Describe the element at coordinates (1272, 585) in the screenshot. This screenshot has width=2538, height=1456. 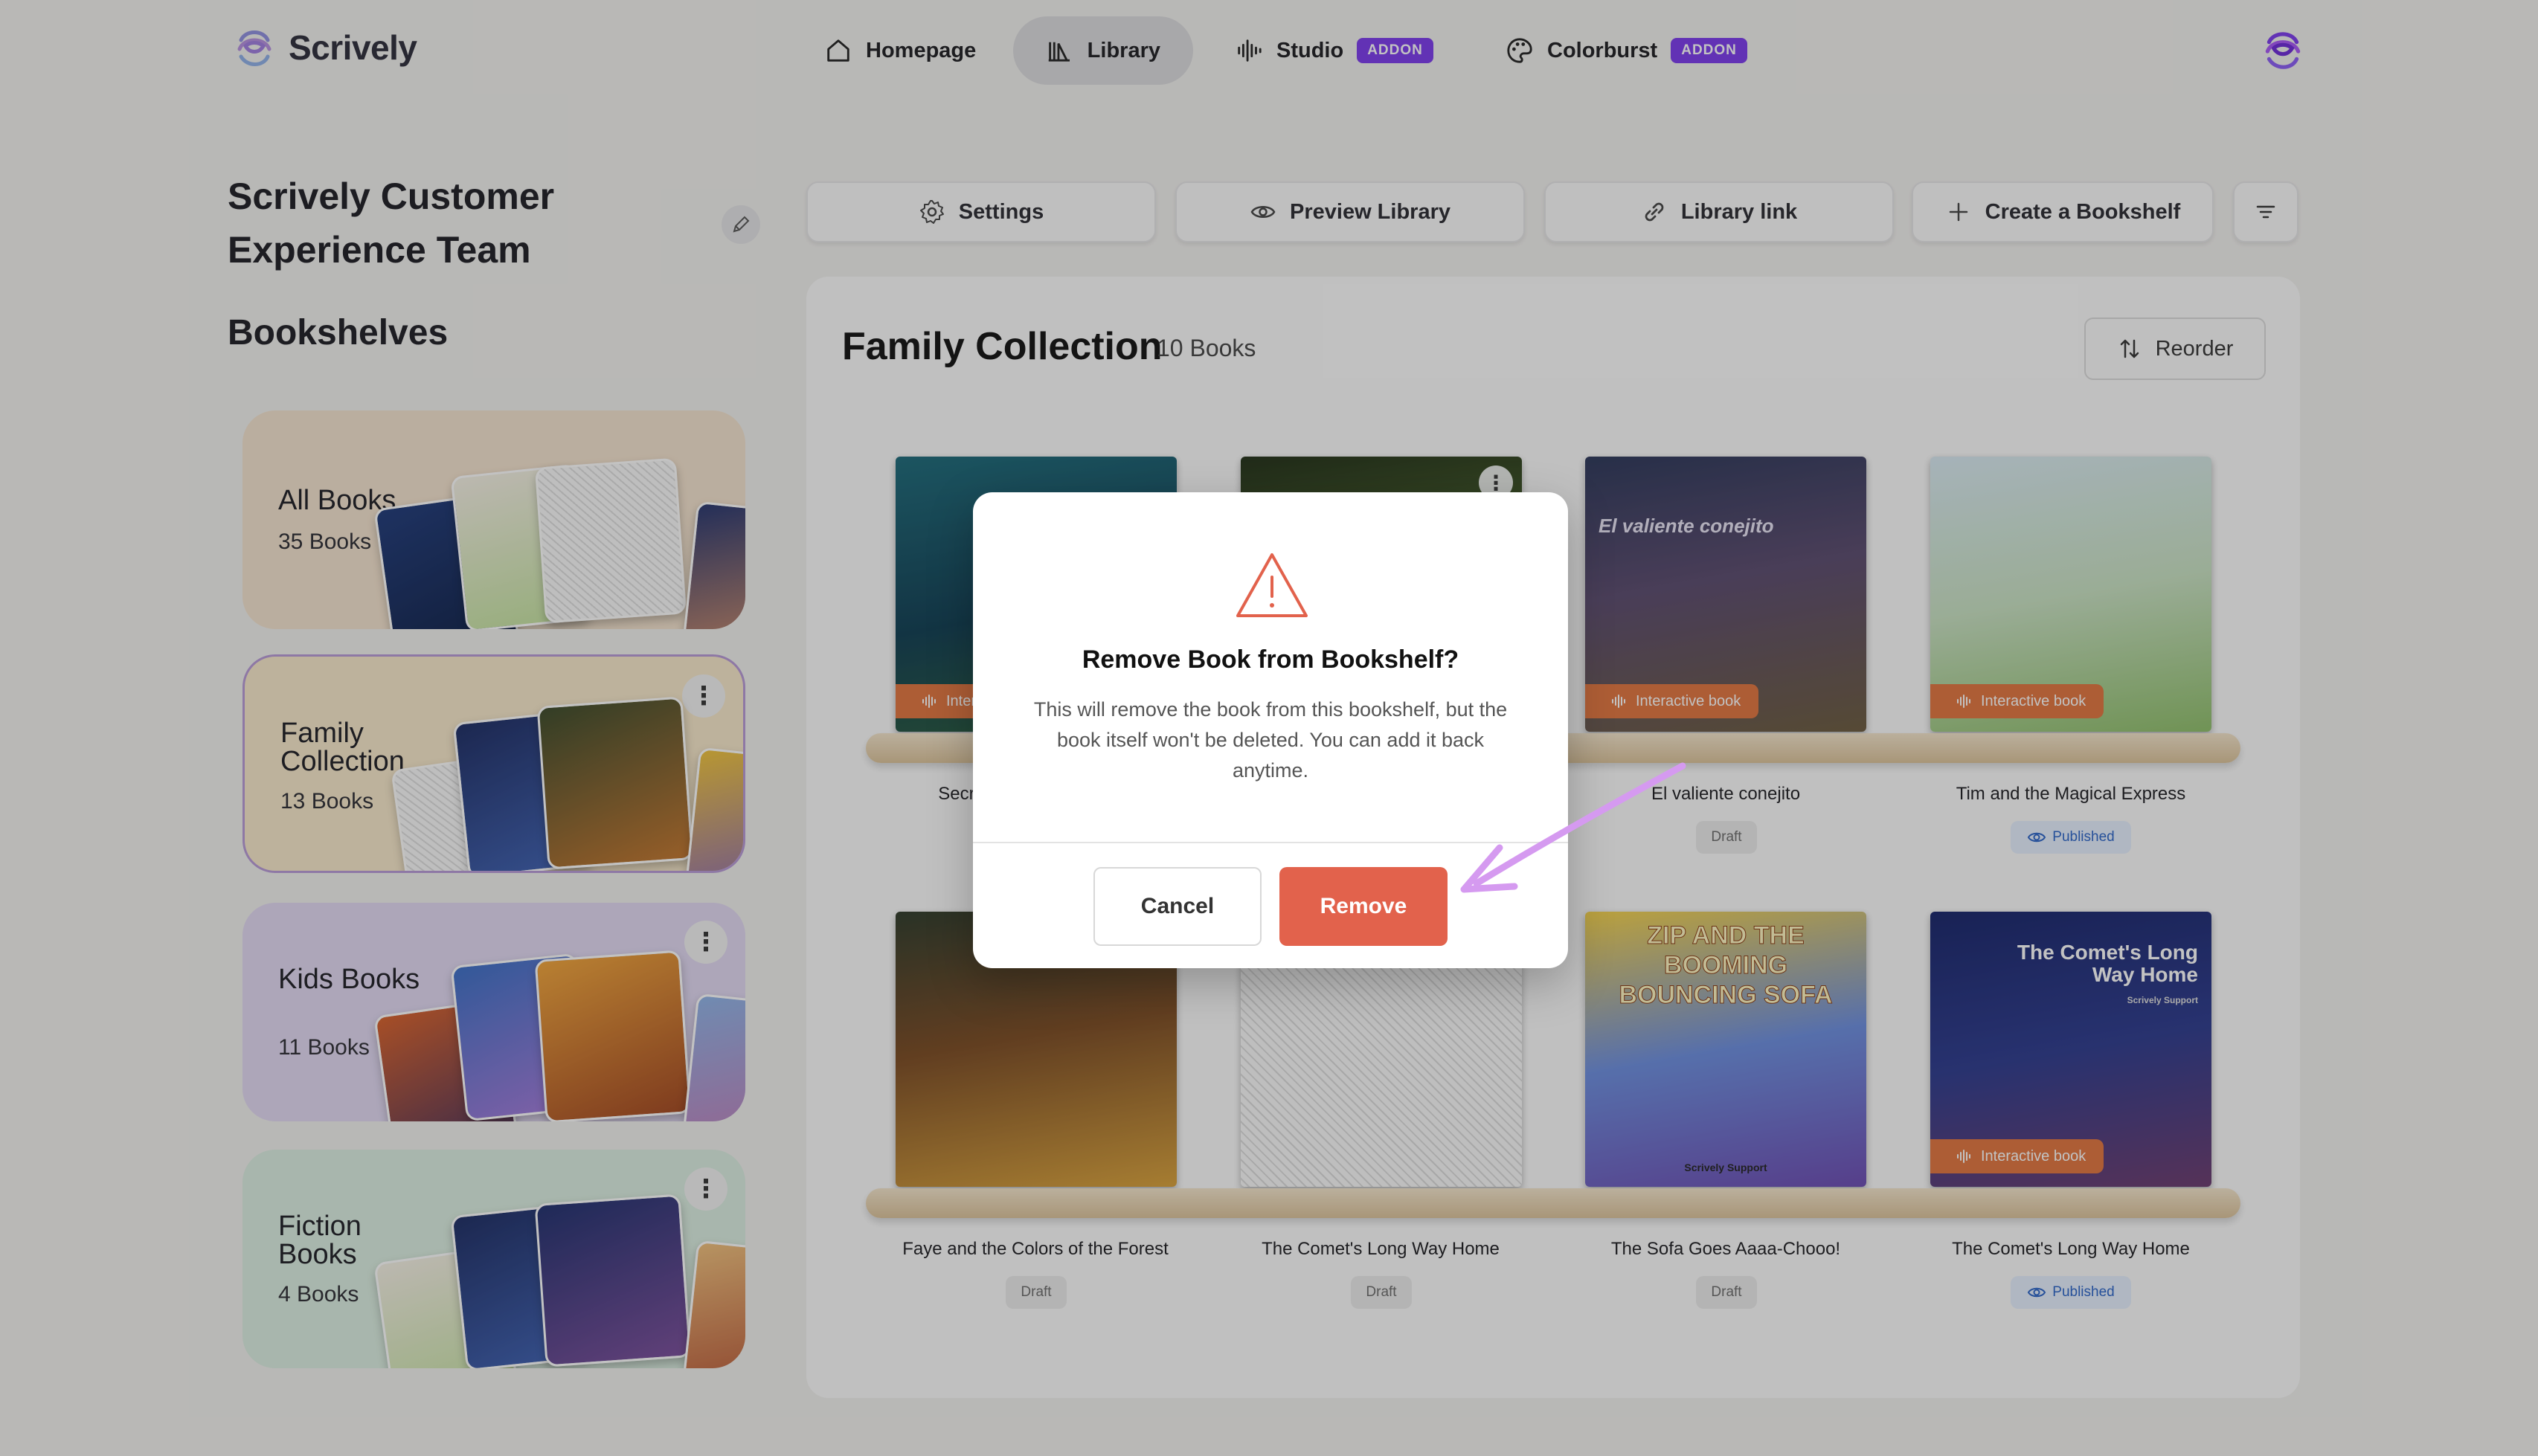
I see `warning-icon` at that location.